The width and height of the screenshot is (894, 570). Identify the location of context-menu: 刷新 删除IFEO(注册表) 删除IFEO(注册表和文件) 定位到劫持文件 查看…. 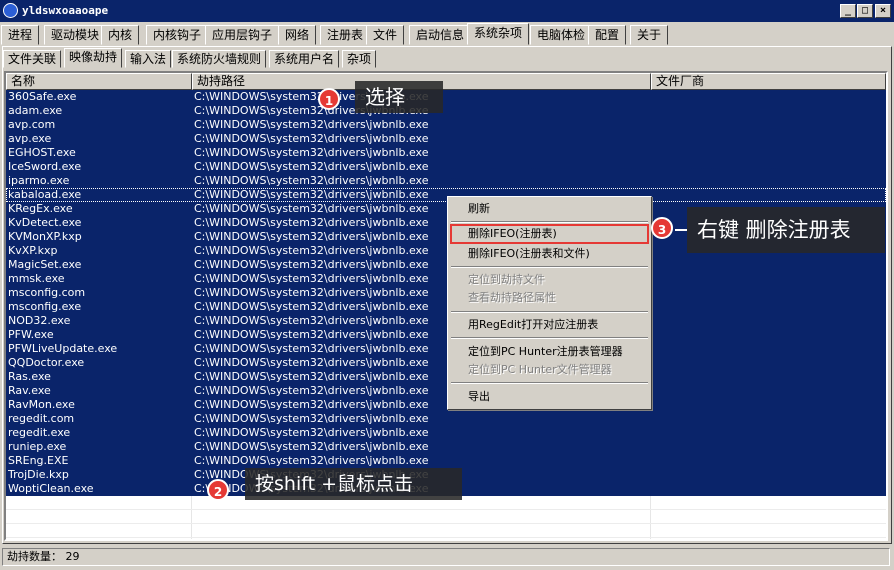
(549, 303).